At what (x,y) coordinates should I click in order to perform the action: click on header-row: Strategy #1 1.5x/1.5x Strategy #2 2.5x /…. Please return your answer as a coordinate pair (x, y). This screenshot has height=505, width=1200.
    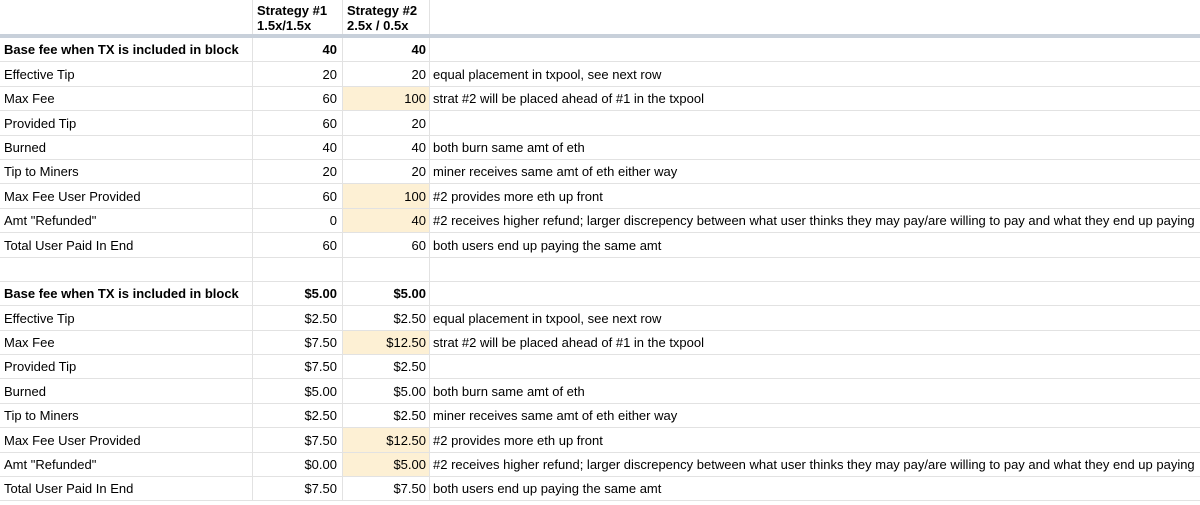
    Looking at the image, I should click on (600, 19).